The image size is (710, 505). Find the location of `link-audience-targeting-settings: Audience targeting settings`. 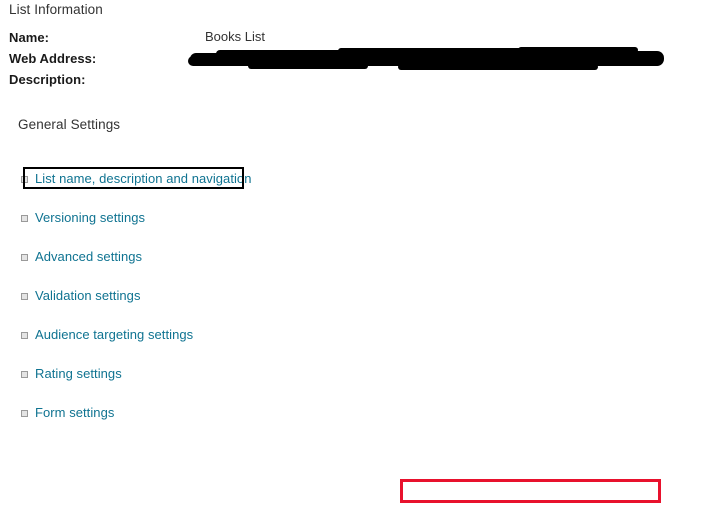

link-audience-targeting-settings: Audience targeting settings is located at coordinates (107, 334).